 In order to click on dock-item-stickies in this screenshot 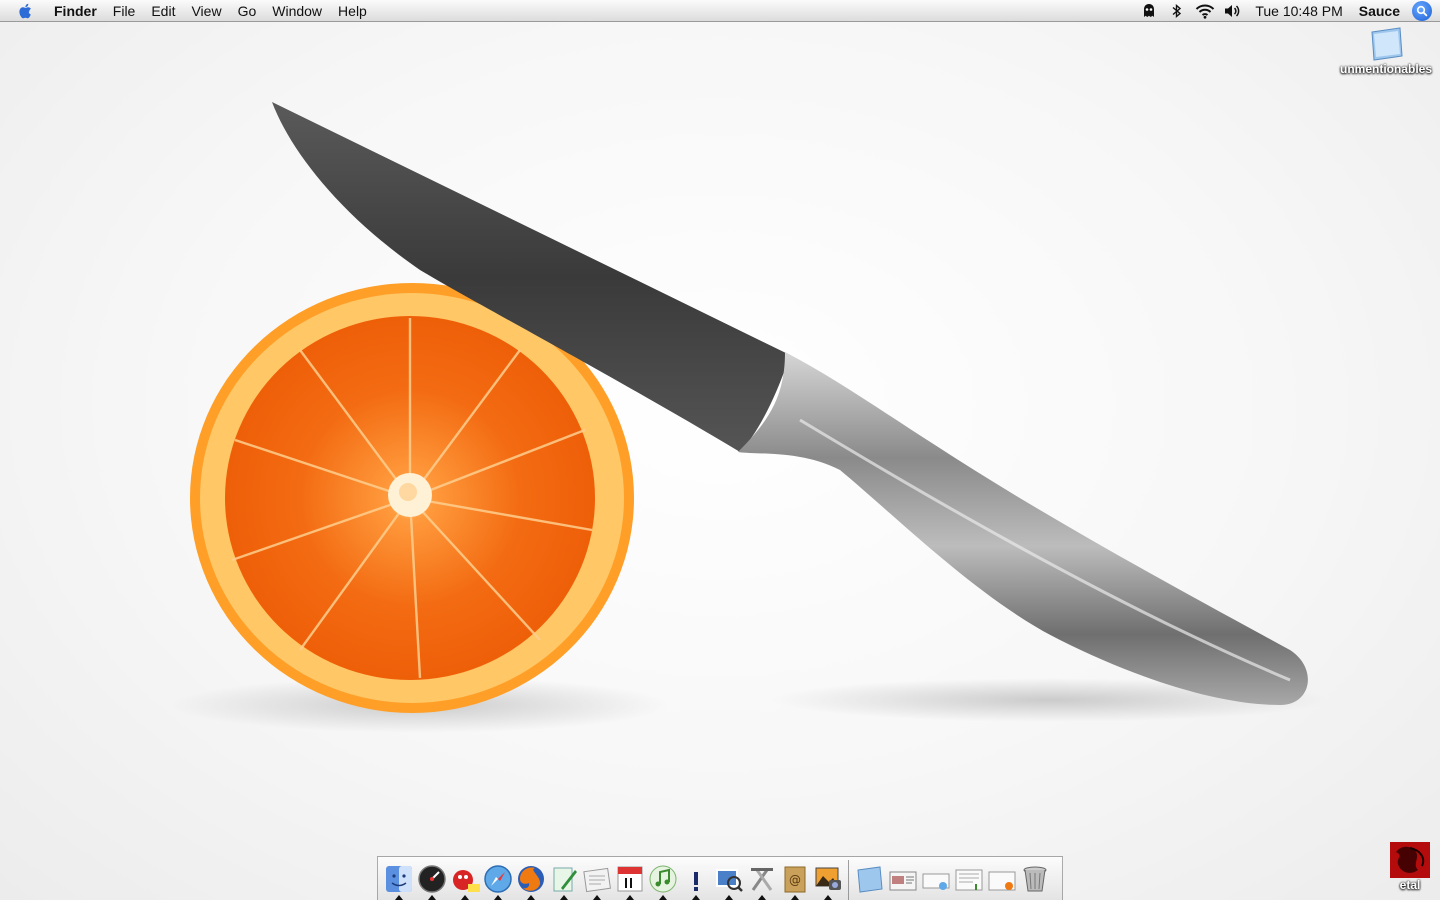, I will do `click(596, 880)`.